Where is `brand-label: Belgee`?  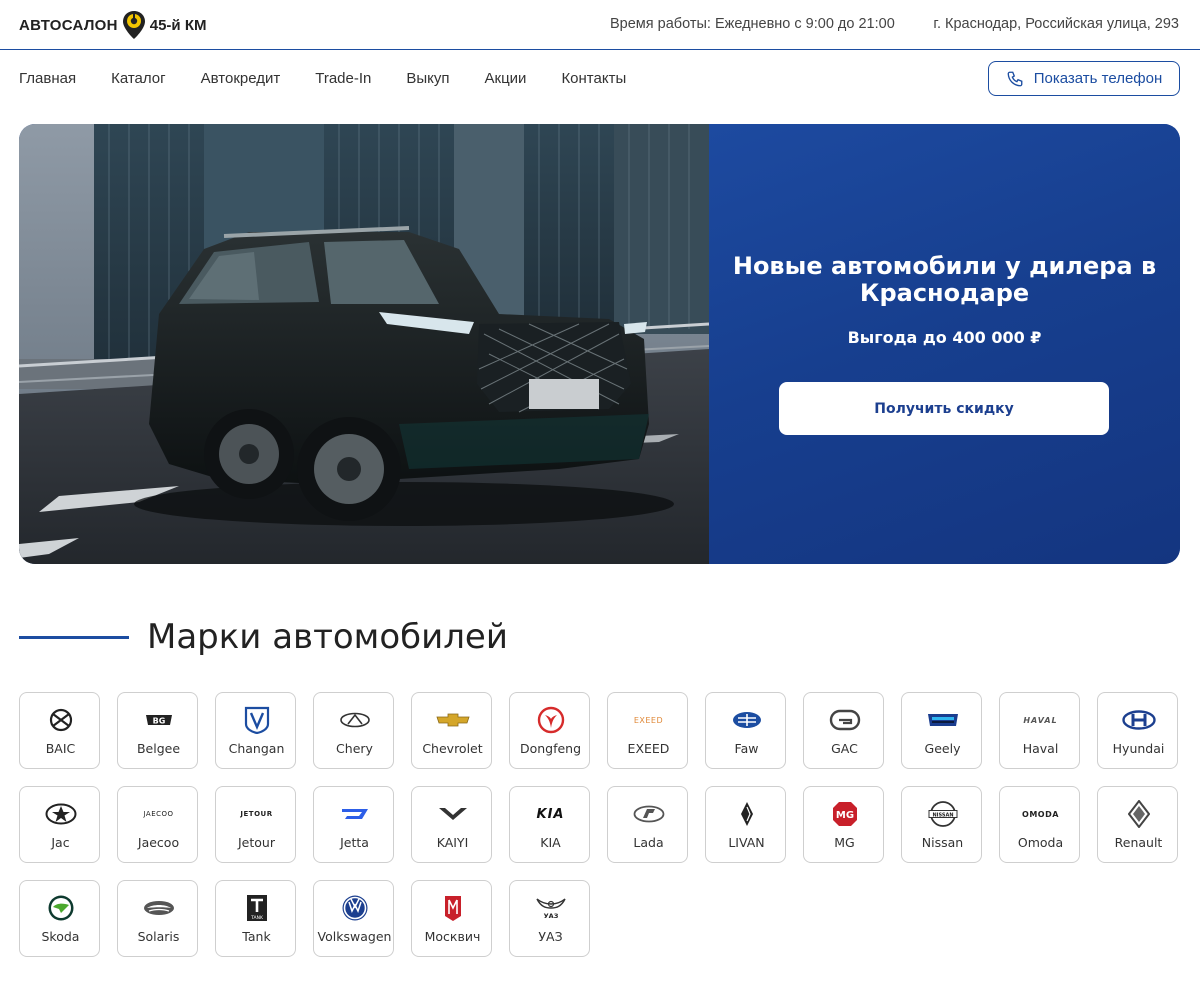
brand-label: Belgee is located at coordinates (158, 748).